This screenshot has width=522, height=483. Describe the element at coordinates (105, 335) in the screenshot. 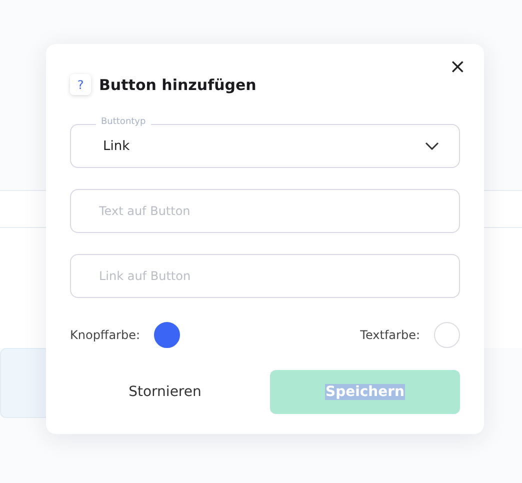

I see `color-label: Knopffarbe:` at that location.